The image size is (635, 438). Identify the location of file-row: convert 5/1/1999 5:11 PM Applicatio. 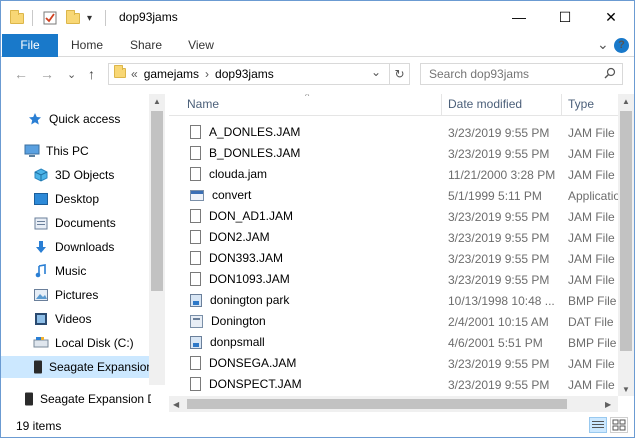
(393, 195).